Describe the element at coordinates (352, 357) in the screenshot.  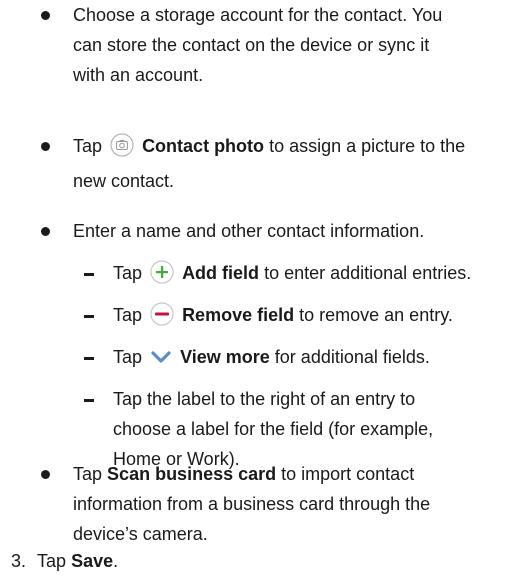
I see `text-rest: for additional fields.` at that location.